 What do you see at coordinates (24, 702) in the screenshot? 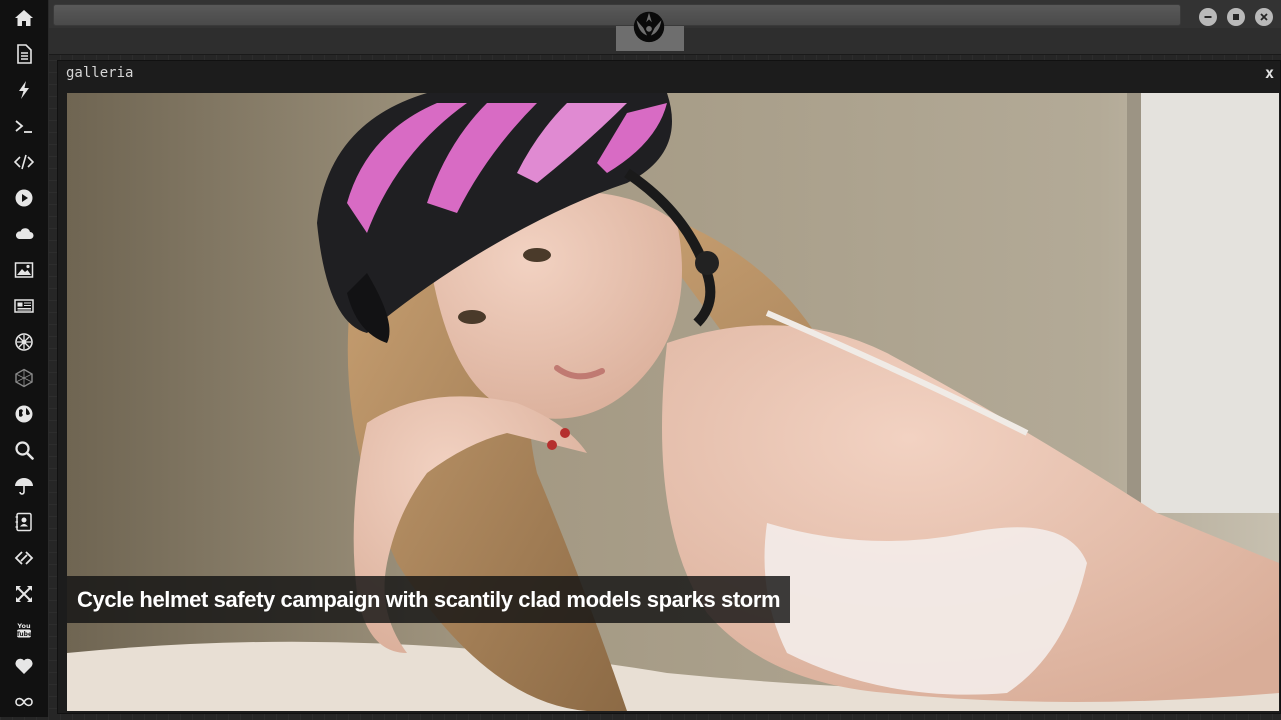
I see `infinity-icon` at bounding box center [24, 702].